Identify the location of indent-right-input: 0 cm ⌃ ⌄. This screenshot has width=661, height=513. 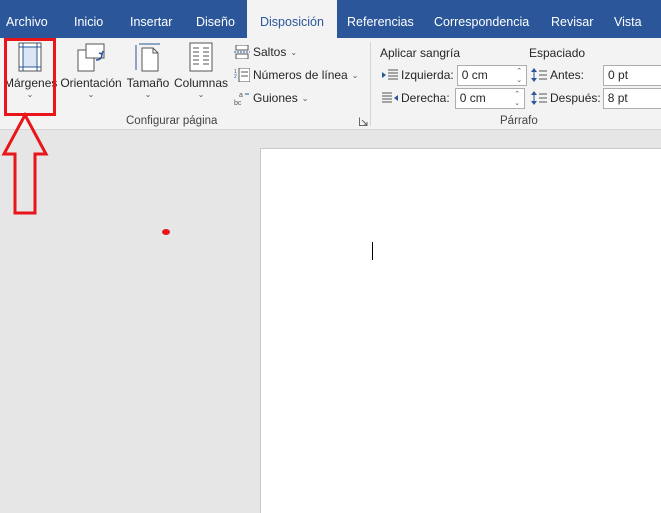
(489, 98).